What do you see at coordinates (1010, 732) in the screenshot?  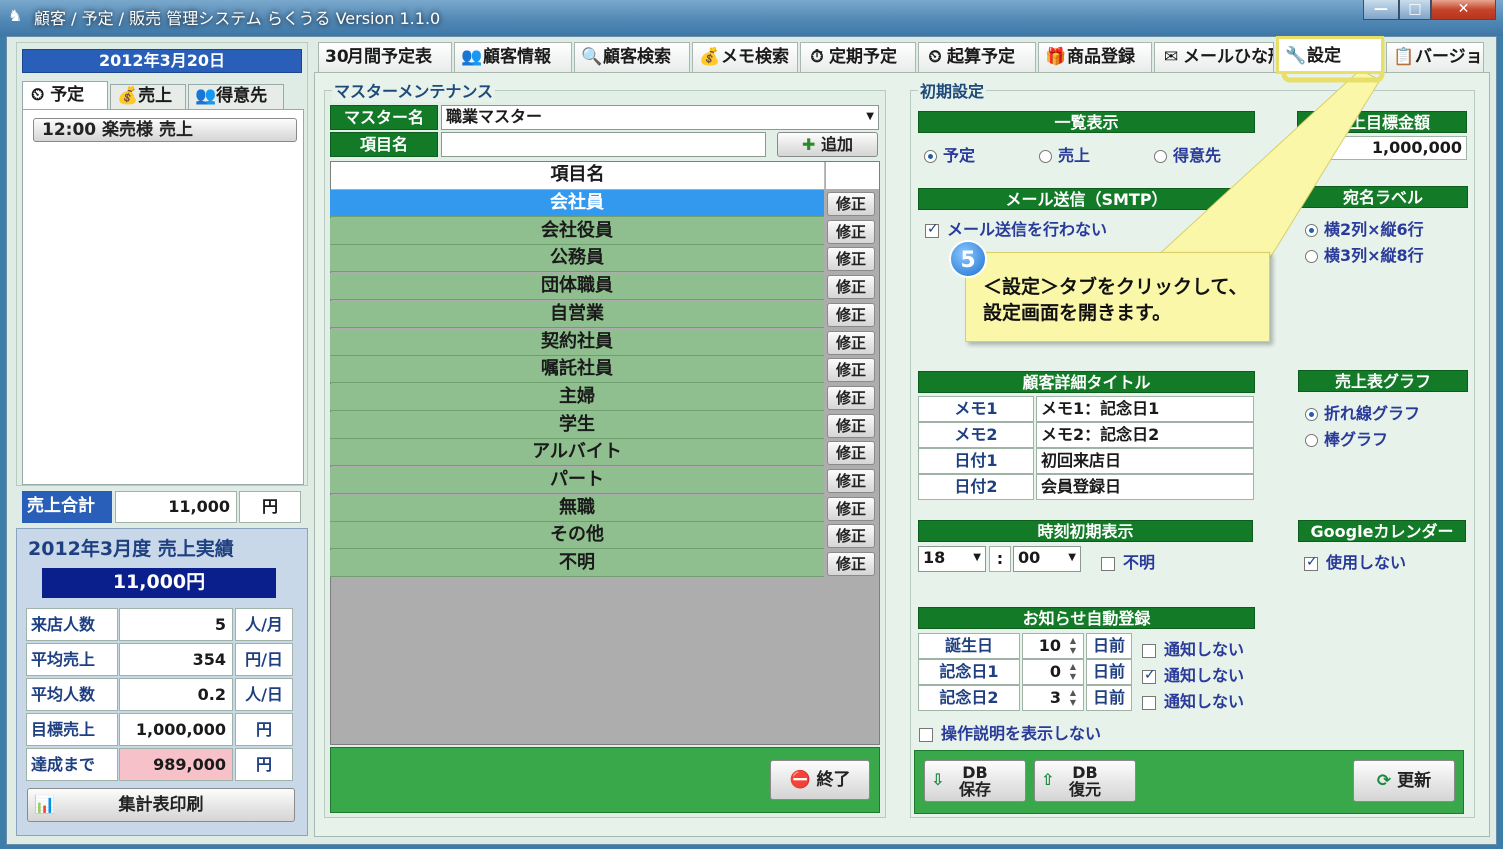 I see `hide-help-checkbox: 操作説明を表示しない` at bounding box center [1010, 732].